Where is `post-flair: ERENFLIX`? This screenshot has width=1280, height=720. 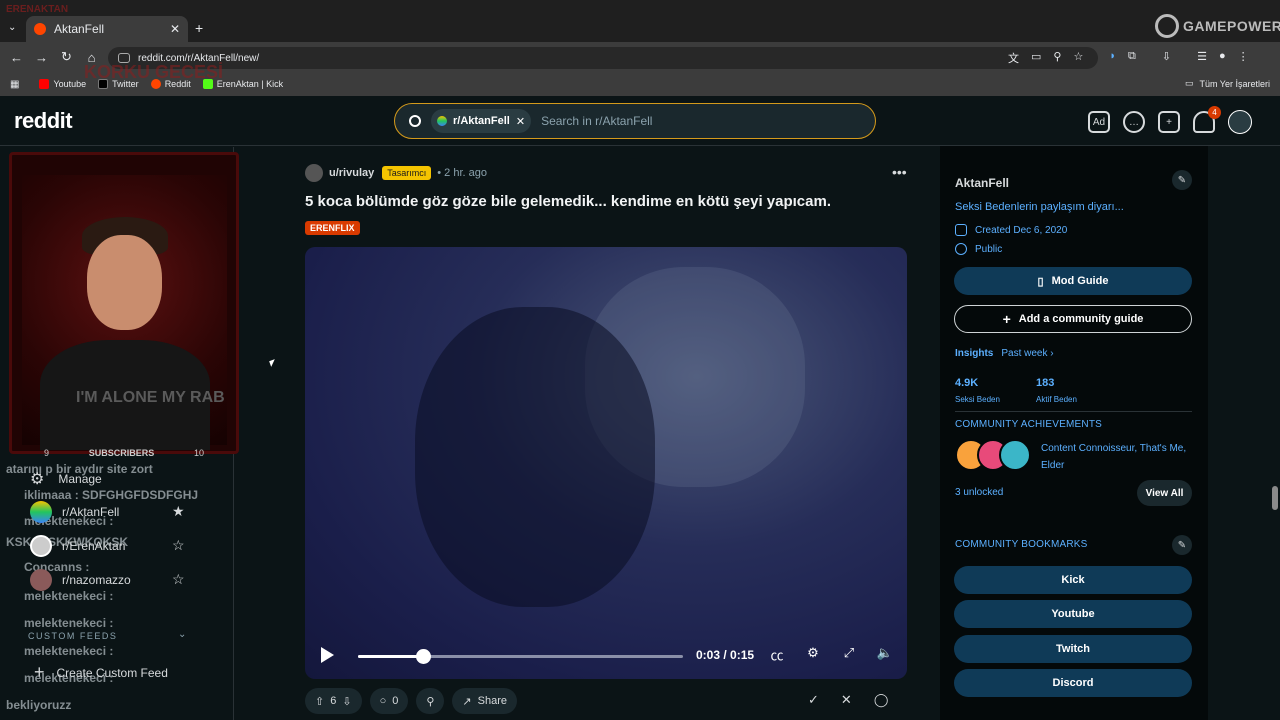
post-flair: ERENFLIX is located at coordinates (332, 228).